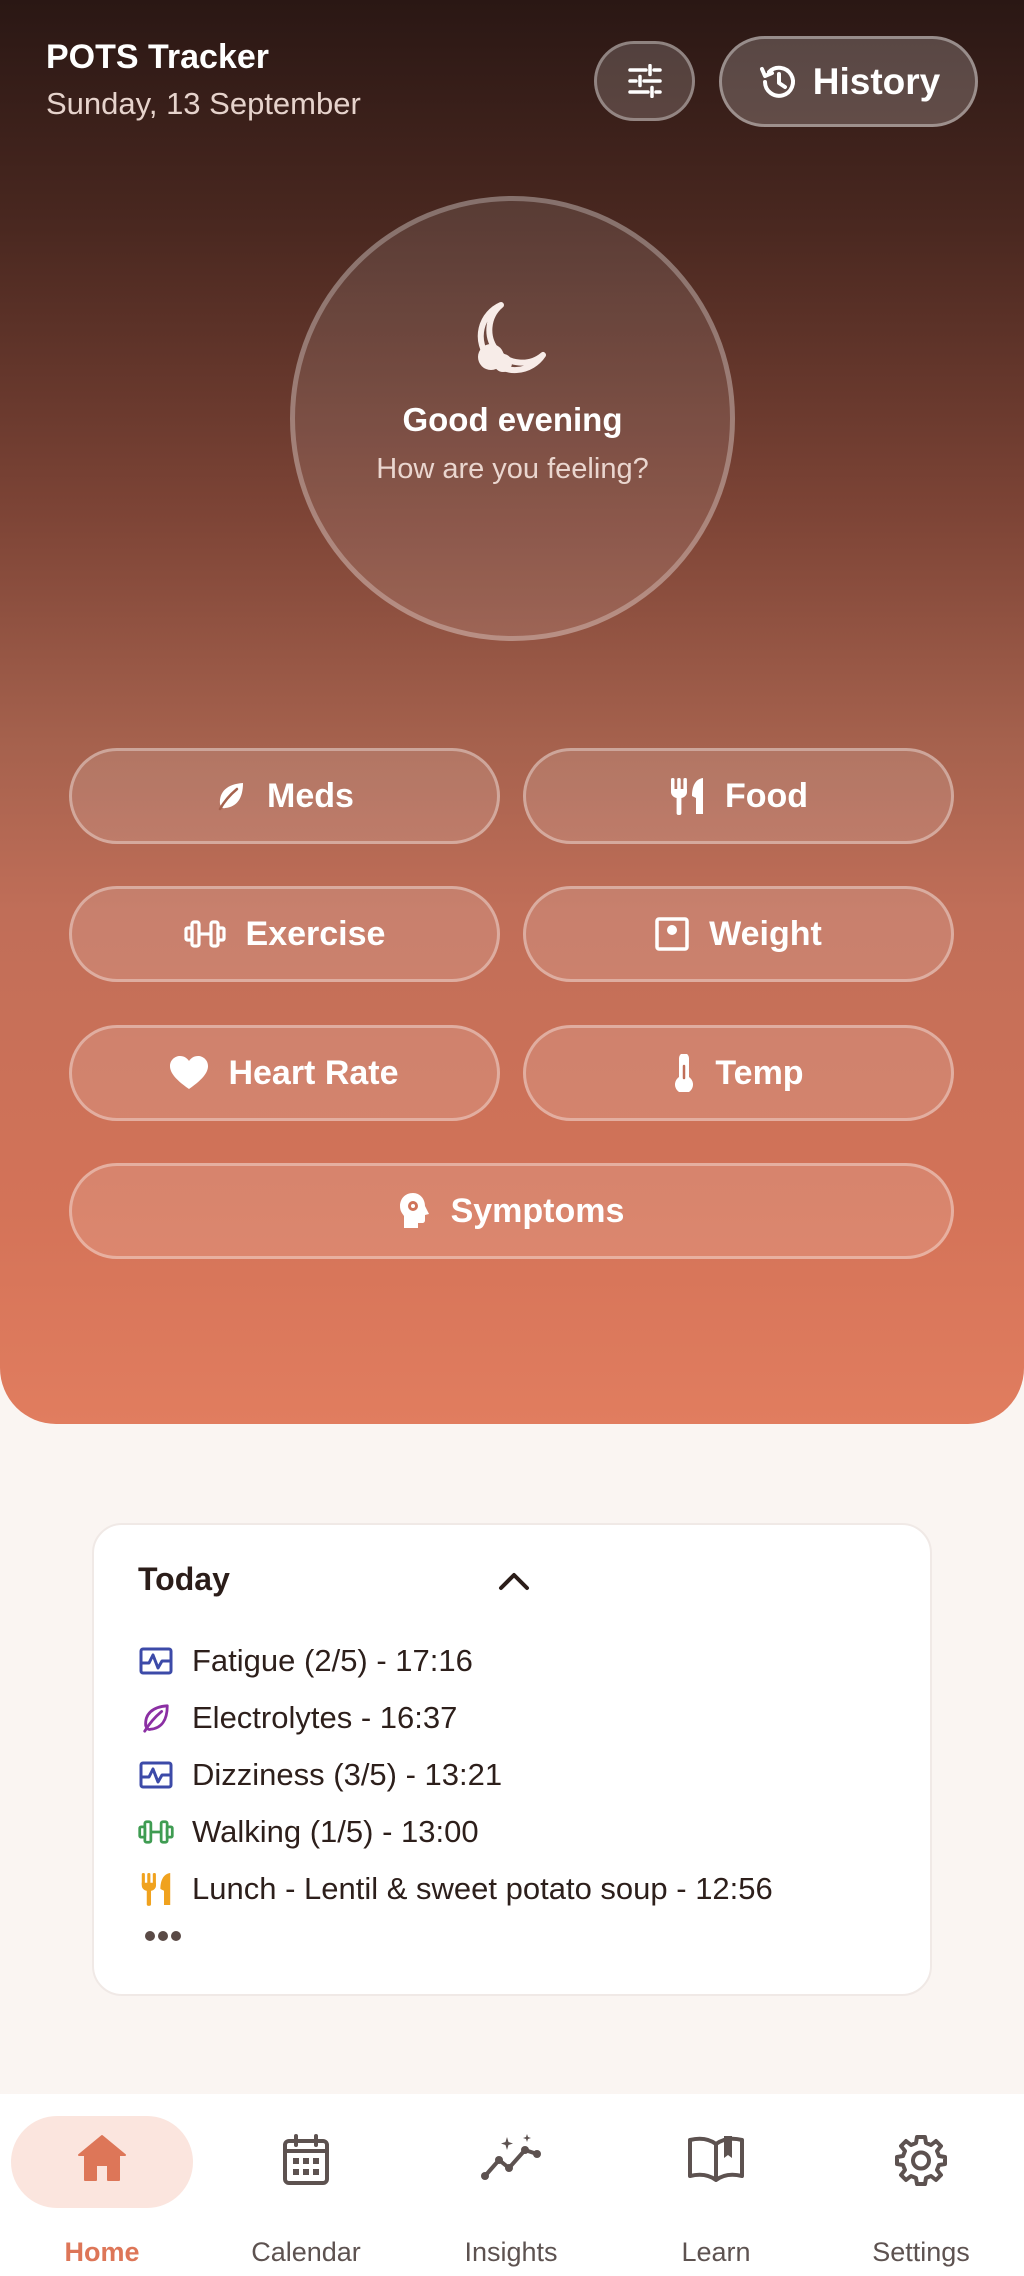  What do you see at coordinates (921, 2252) in the screenshot?
I see `nav-label: Settings` at bounding box center [921, 2252].